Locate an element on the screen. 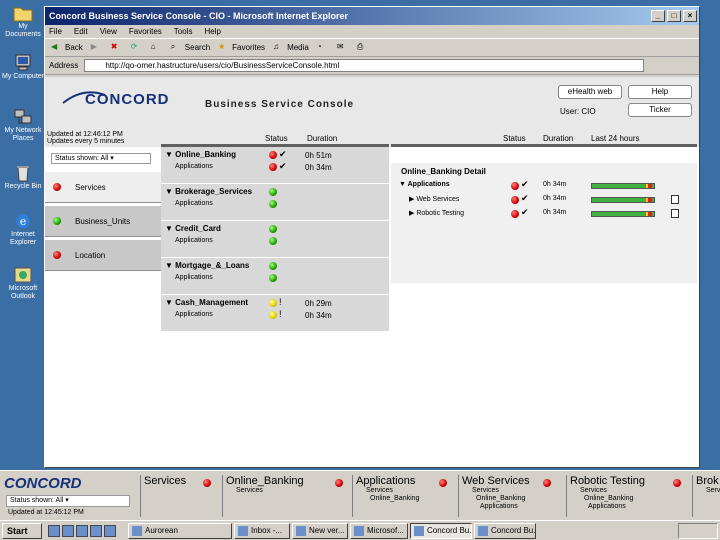  search-button: ⌕ Search is located at coordinates (190, 48).